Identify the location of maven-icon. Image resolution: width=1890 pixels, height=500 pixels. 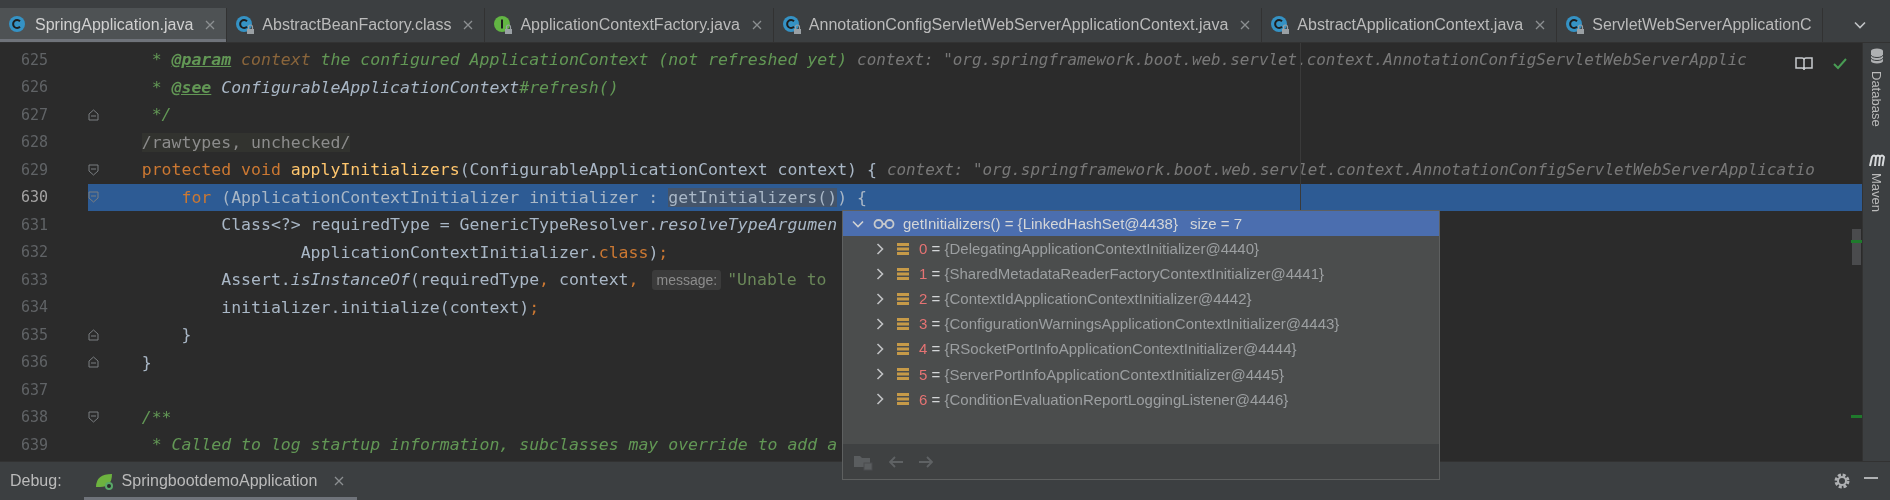
(1876, 159).